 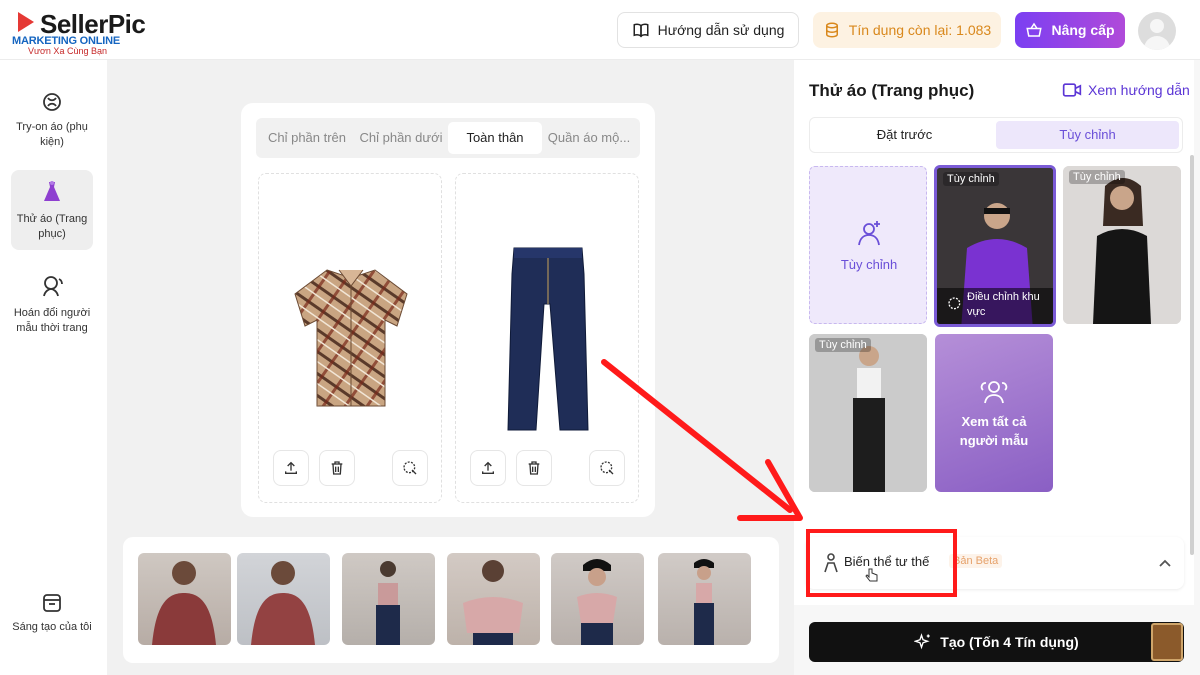 I want to click on basket-icon, so click(x=1034, y=29).